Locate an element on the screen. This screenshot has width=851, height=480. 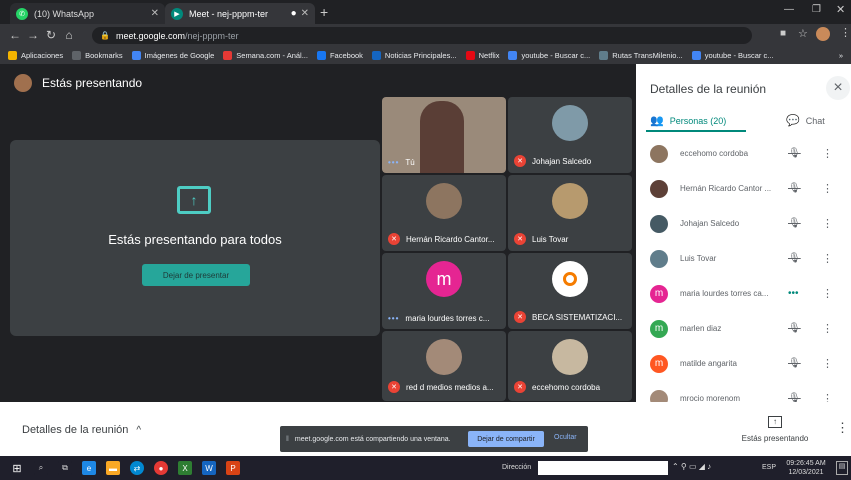
close-window-button: ✕ is located at coordinates (840, 9).